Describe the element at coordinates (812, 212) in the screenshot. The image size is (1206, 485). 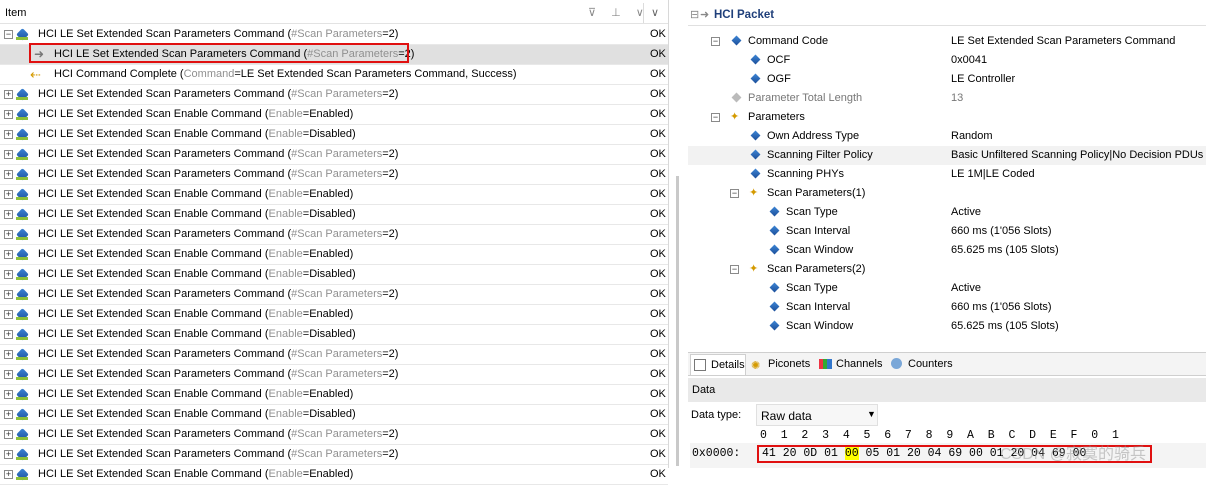
I see `field-label: Scan Type` at that location.